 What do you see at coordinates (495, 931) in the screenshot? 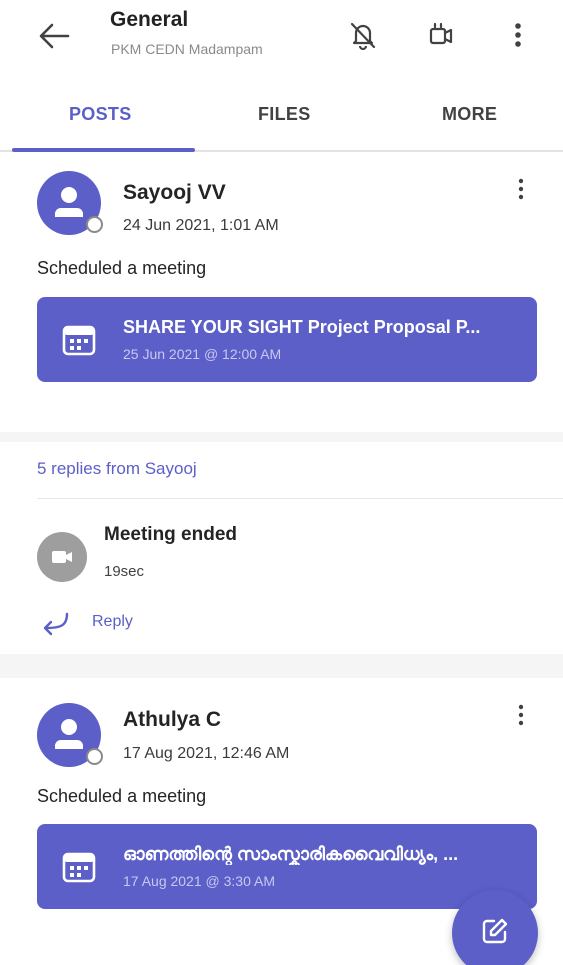
I see `compose-icon` at bounding box center [495, 931].